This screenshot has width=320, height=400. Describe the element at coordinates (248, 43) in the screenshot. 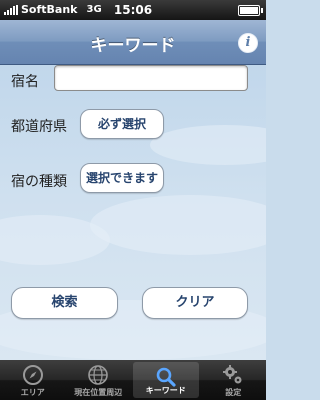

I see `info-icon: i` at that location.